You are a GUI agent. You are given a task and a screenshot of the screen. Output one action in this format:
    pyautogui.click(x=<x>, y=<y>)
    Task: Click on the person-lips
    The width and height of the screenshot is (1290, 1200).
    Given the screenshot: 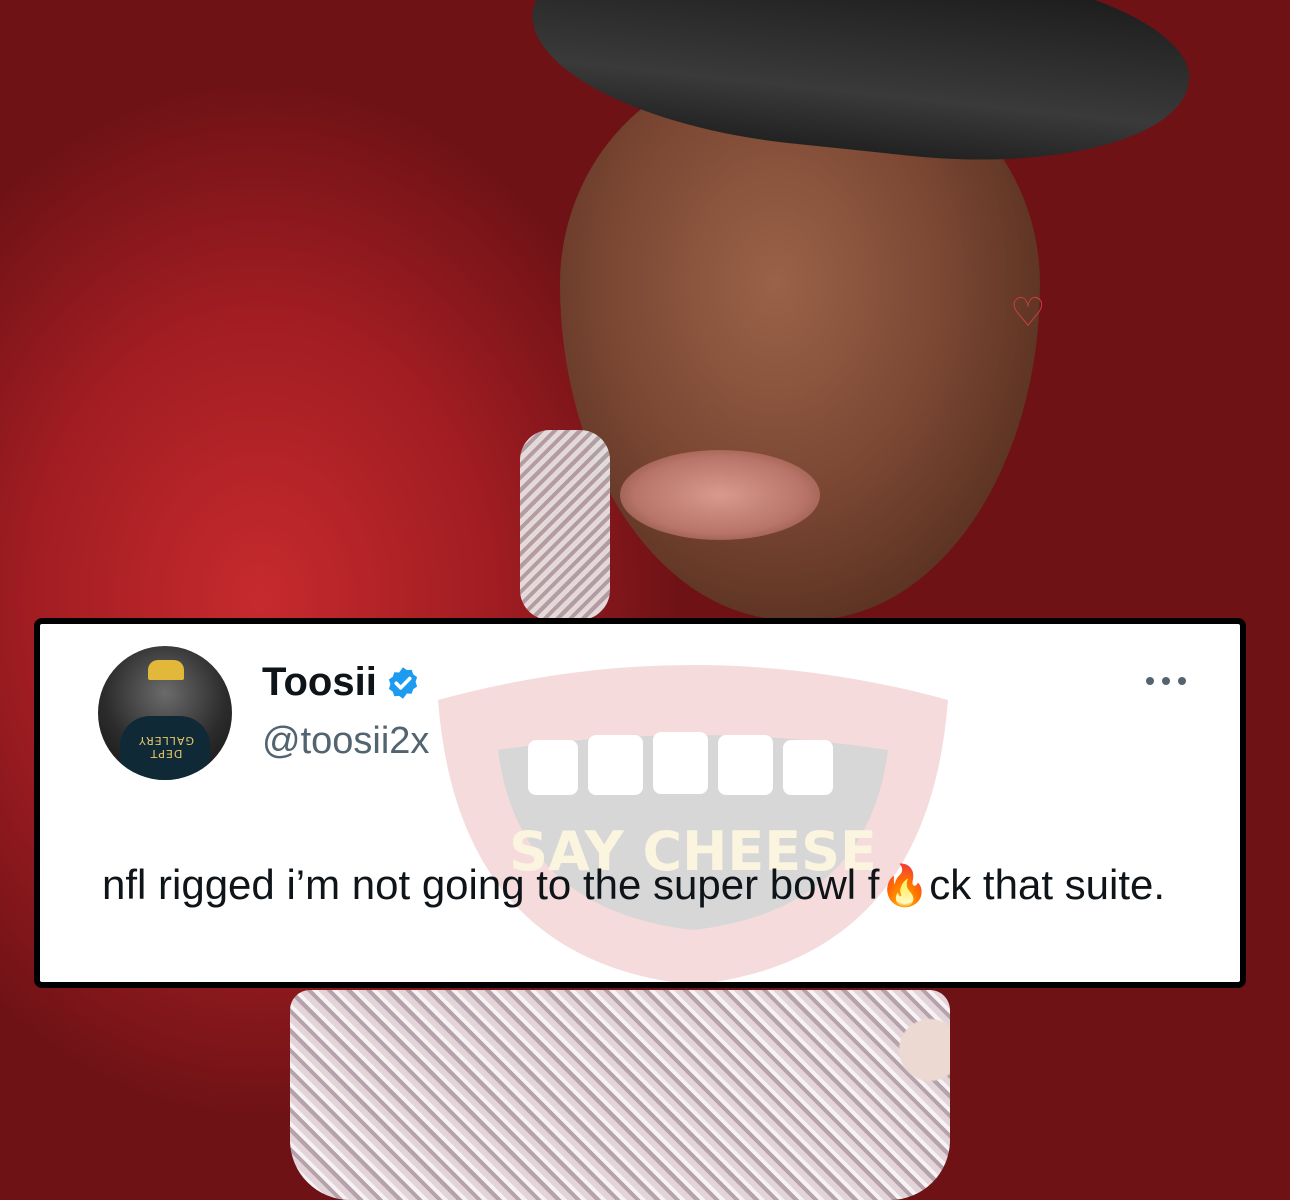 What is the action you would take?
    pyautogui.click(x=720, y=495)
    